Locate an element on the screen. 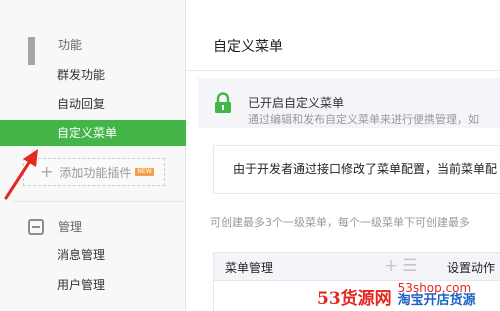  sidebar-section-title: 功能 is located at coordinates (70, 45).